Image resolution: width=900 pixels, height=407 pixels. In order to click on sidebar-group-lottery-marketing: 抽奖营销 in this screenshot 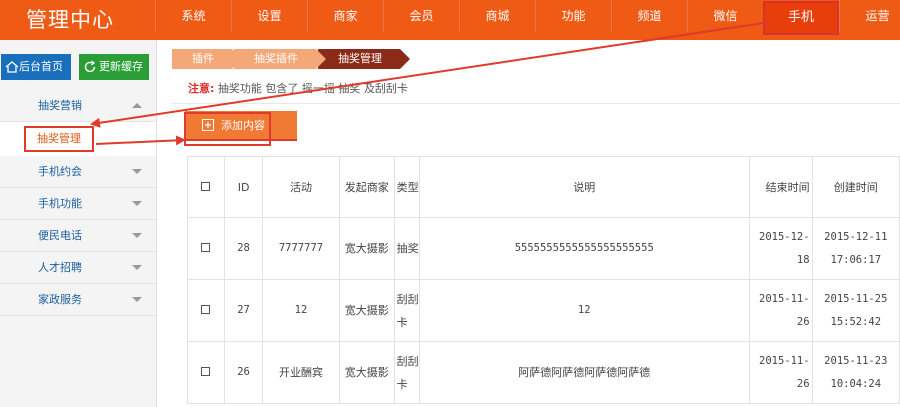, I will do `click(78, 106)`.